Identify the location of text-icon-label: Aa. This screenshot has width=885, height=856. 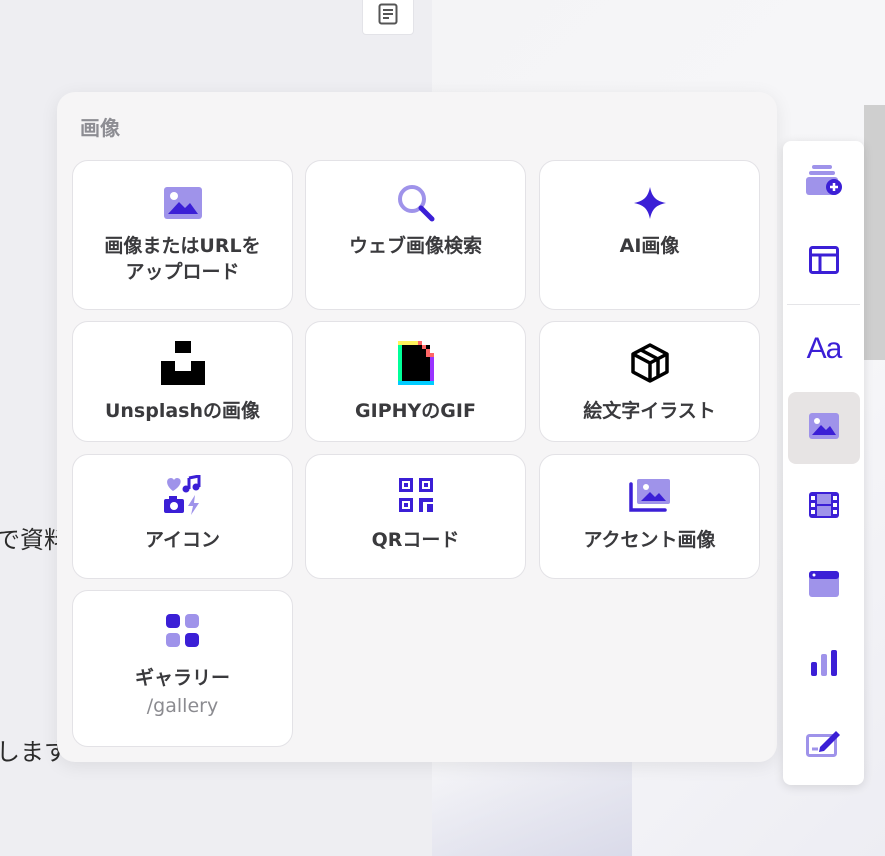
(824, 348).